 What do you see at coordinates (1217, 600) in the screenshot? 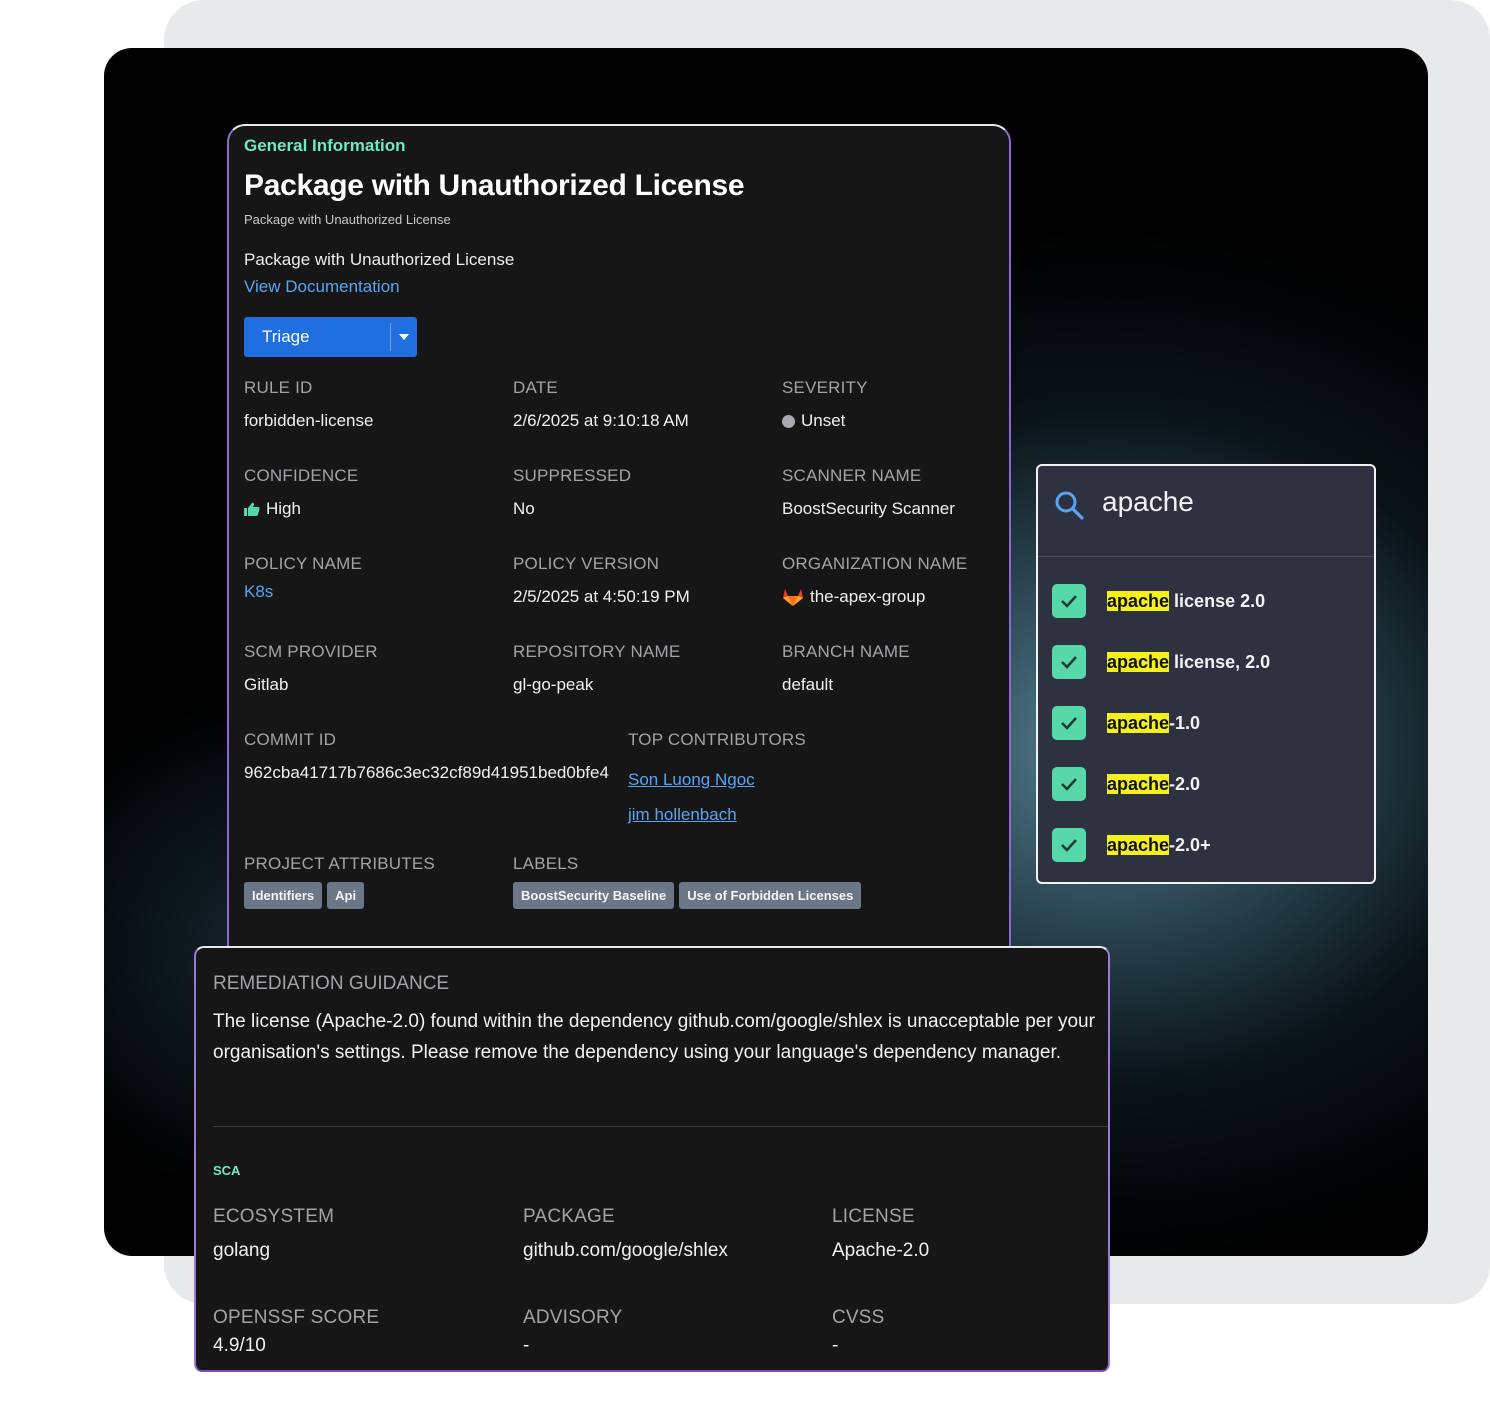
I see `result-rest: license 2.0` at bounding box center [1217, 600].